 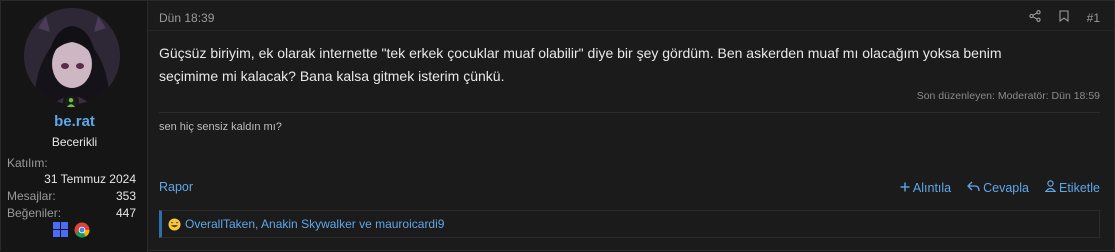 I want to click on likes-value: 447, so click(x=125, y=213).